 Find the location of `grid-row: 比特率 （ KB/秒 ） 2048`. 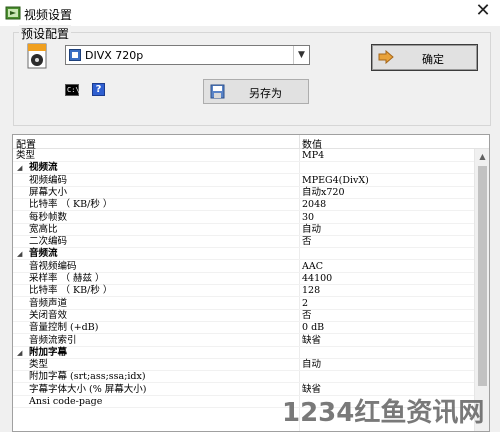

grid-row: 比特率 （ KB/秒 ） 2048 is located at coordinates (244, 205).